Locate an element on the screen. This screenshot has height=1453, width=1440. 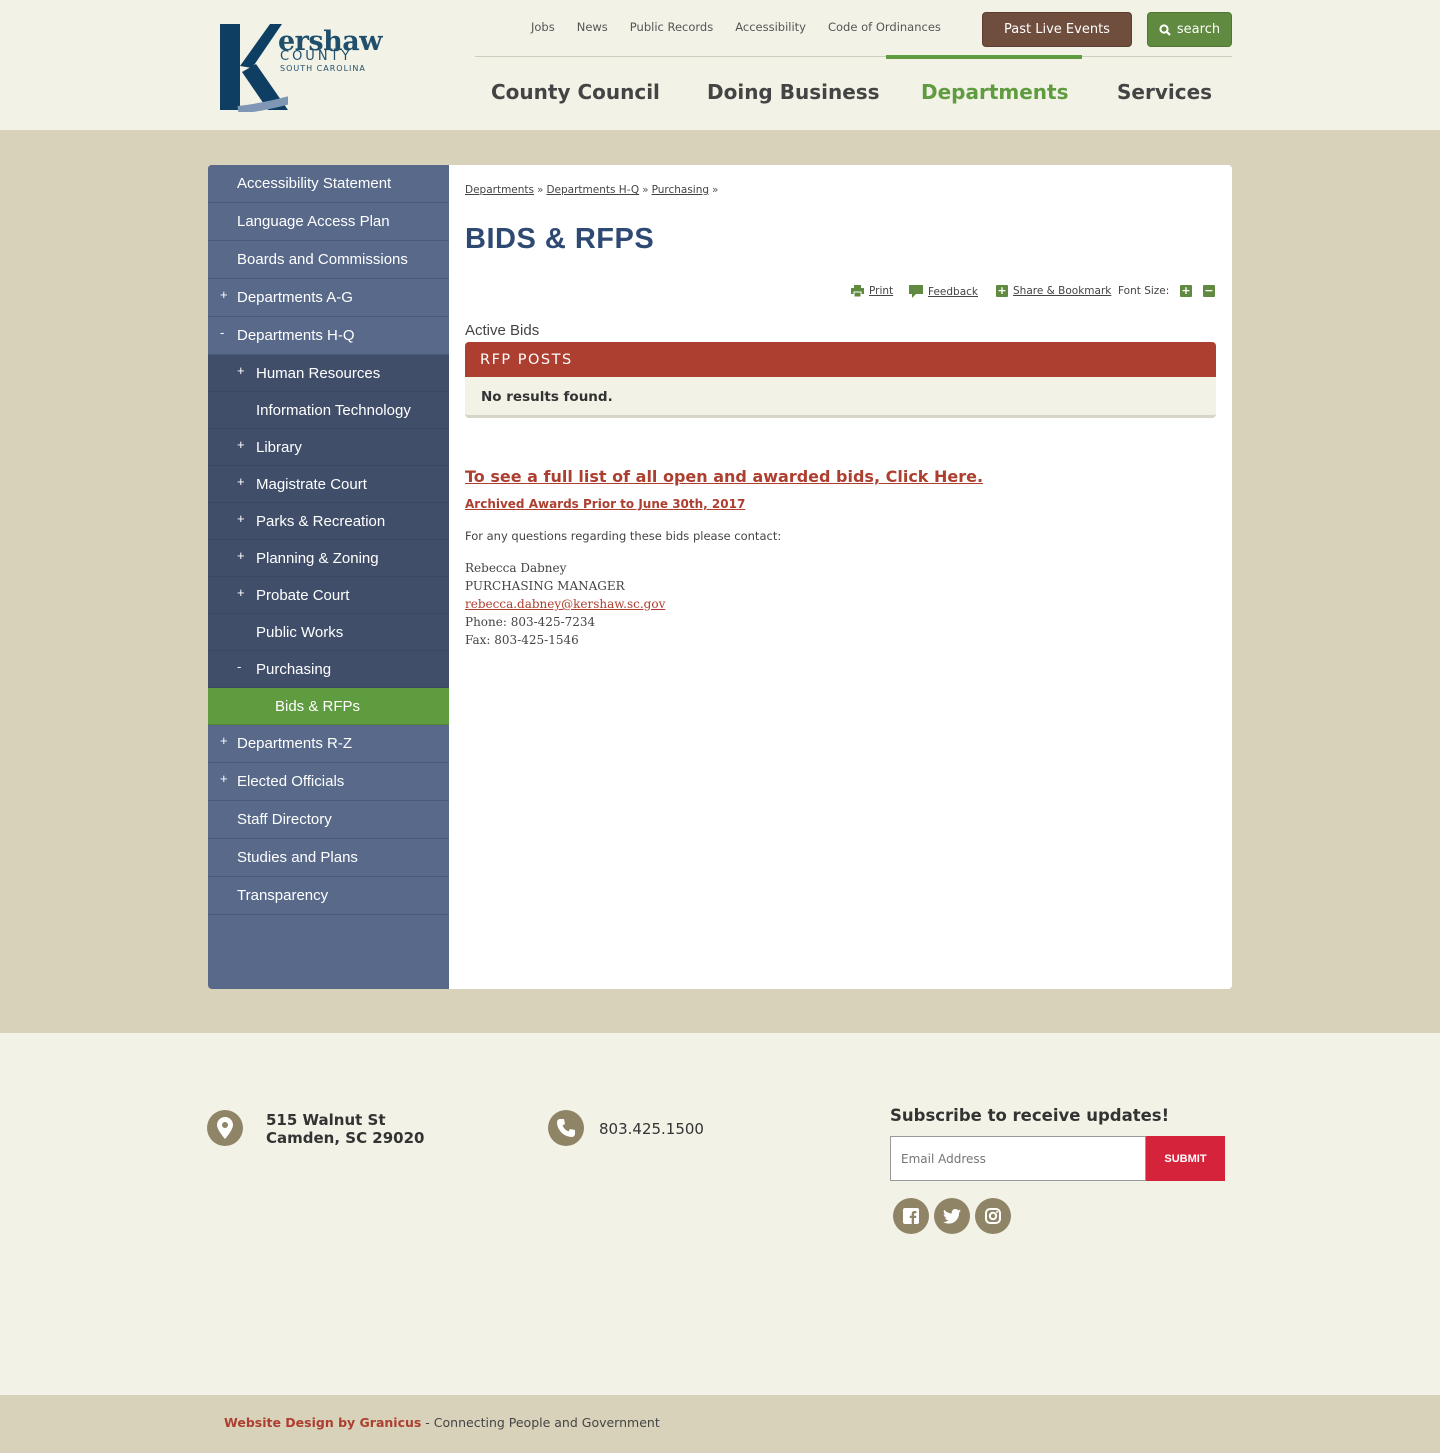
sidebar-item-label: Bids & RFPs is located at coordinates (318, 706).